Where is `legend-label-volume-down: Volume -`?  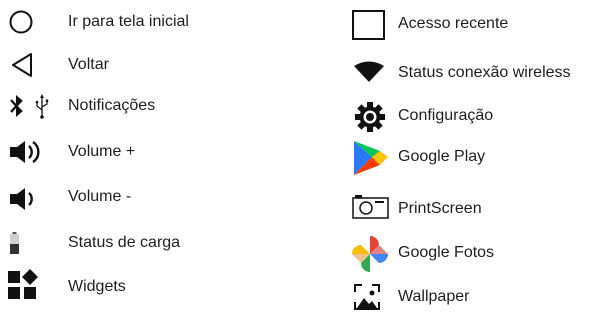
legend-label-volume-down: Volume - is located at coordinates (100, 196).